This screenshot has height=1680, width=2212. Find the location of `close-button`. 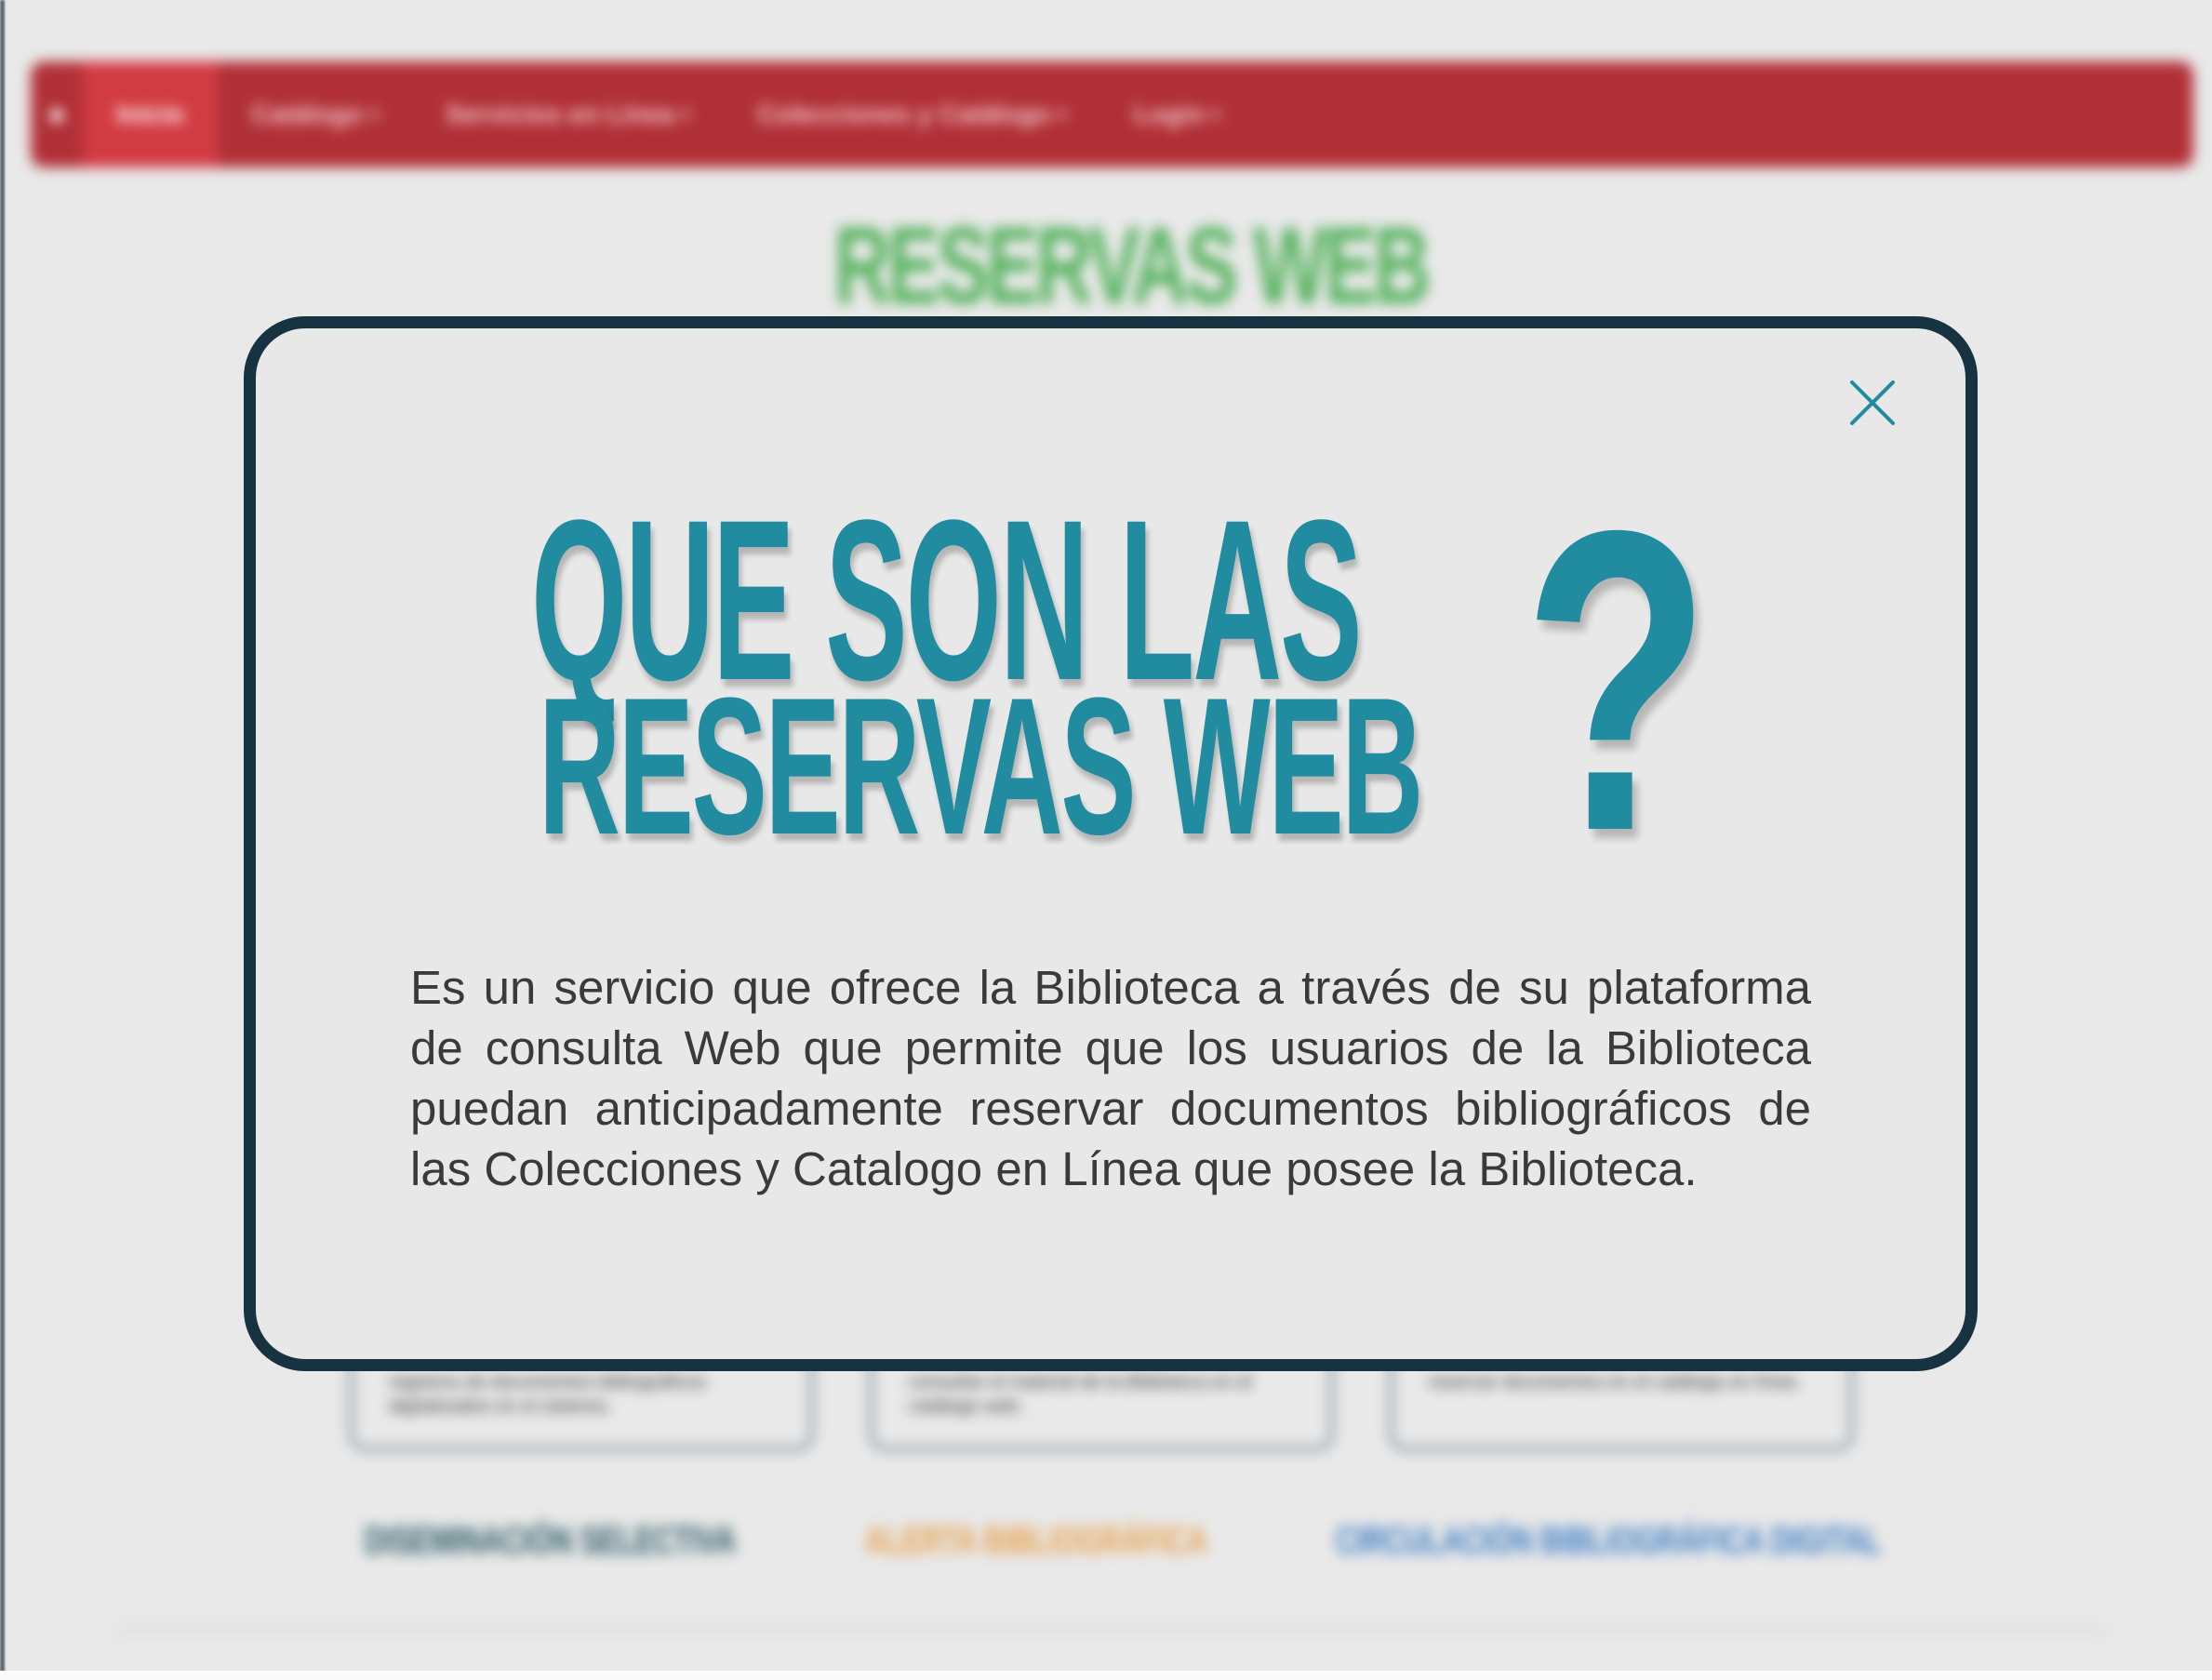

close-button is located at coordinates (1873, 403).